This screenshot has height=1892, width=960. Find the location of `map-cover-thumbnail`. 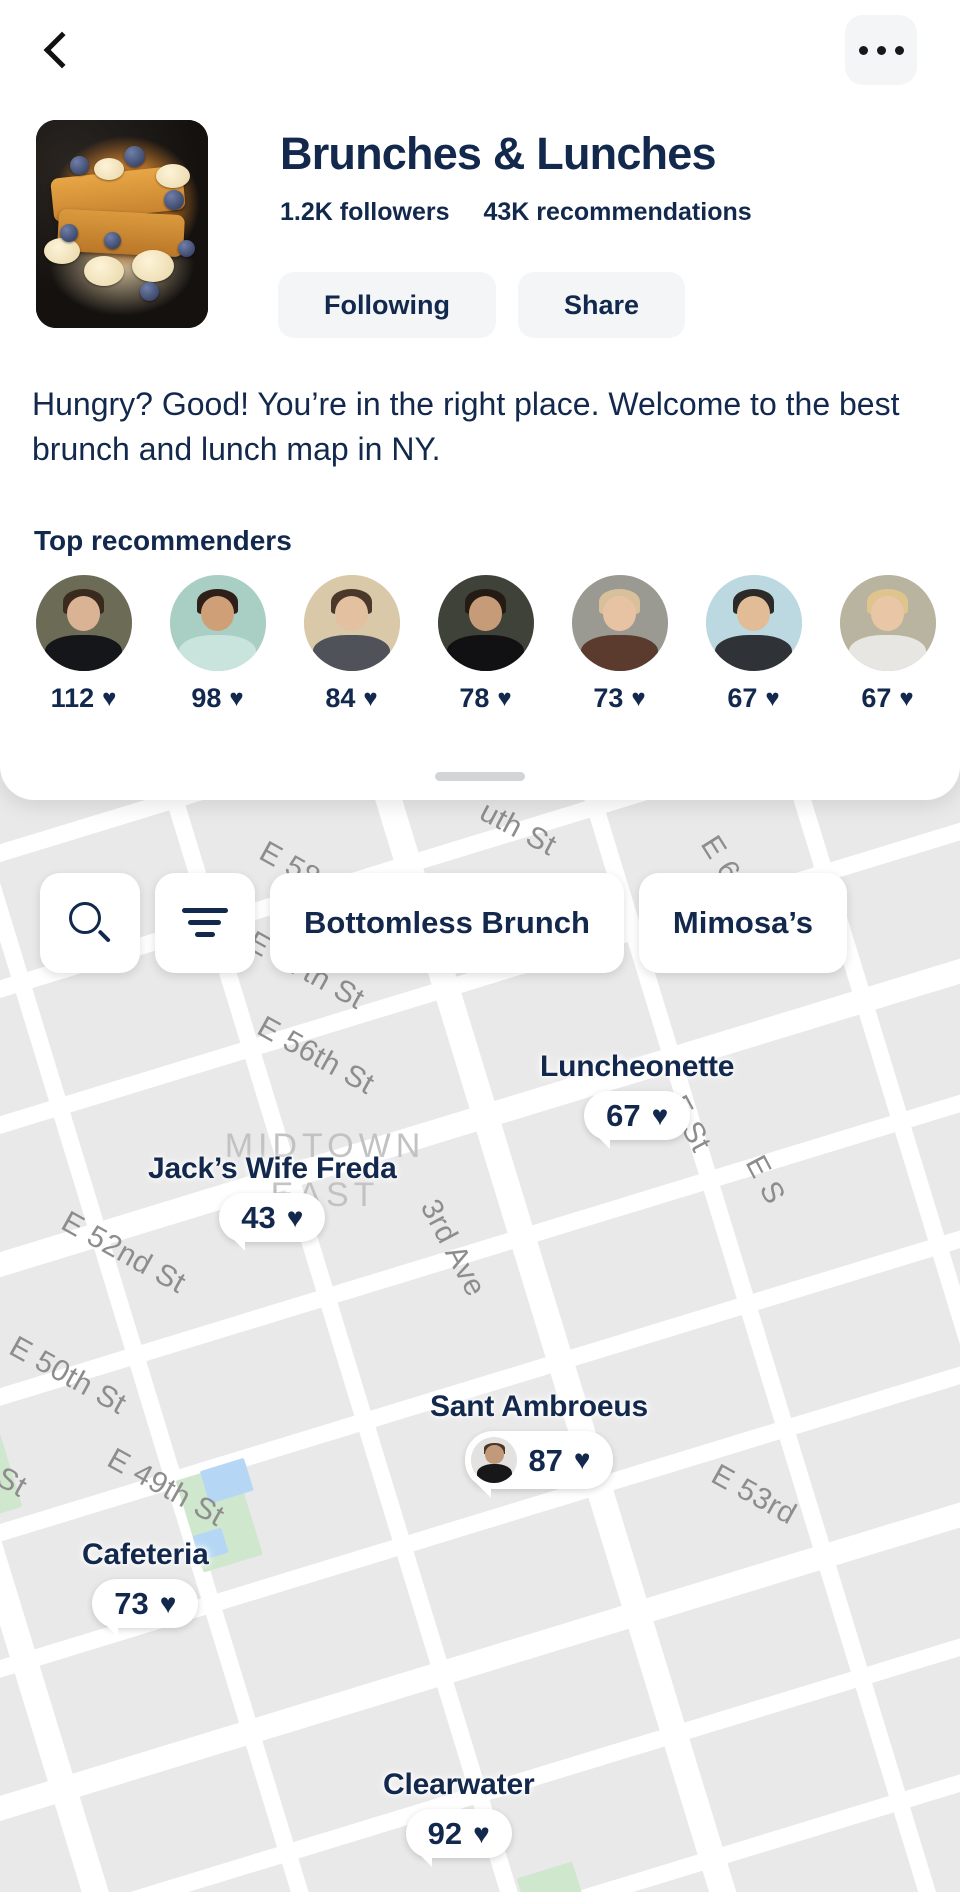

map-cover-thumbnail is located at coordinates (122, 224).